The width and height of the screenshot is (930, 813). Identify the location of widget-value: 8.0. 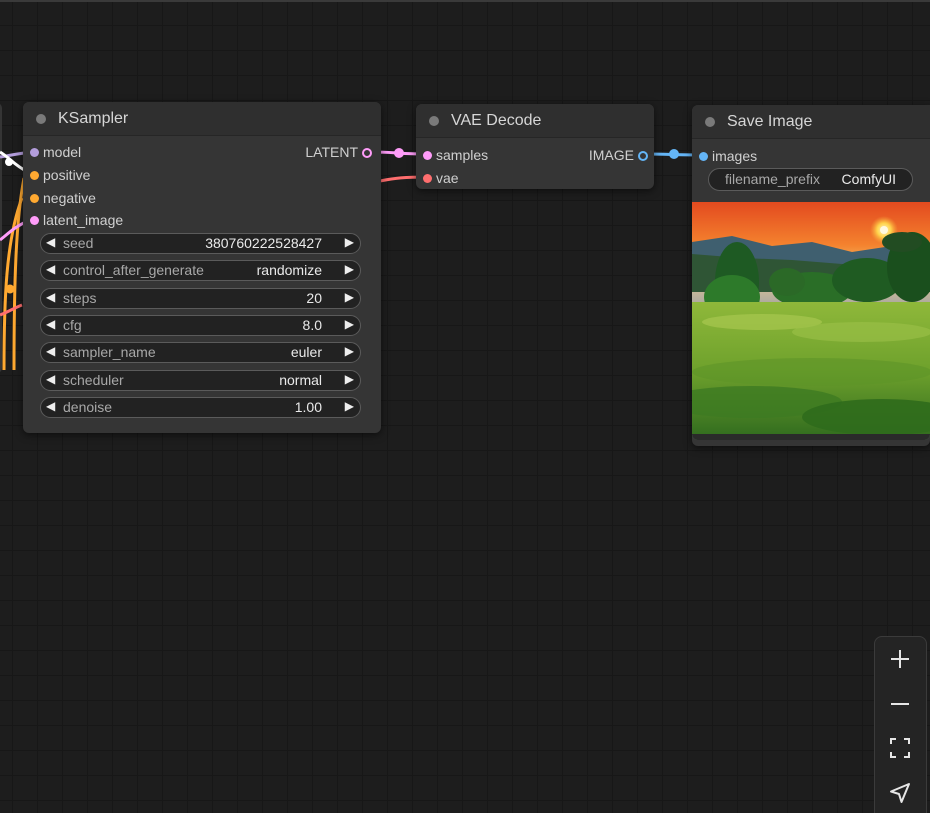
(312, 325).